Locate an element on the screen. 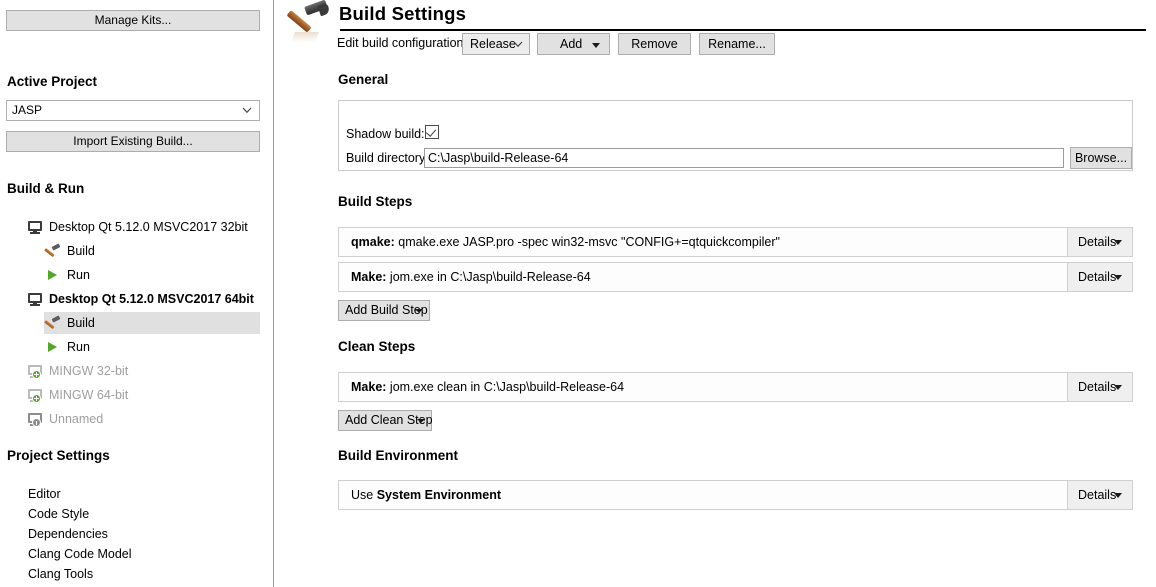 The width and height of the screenshot is (1156, 587). build-step-name: qmake: is located at coordinates (373, 242).